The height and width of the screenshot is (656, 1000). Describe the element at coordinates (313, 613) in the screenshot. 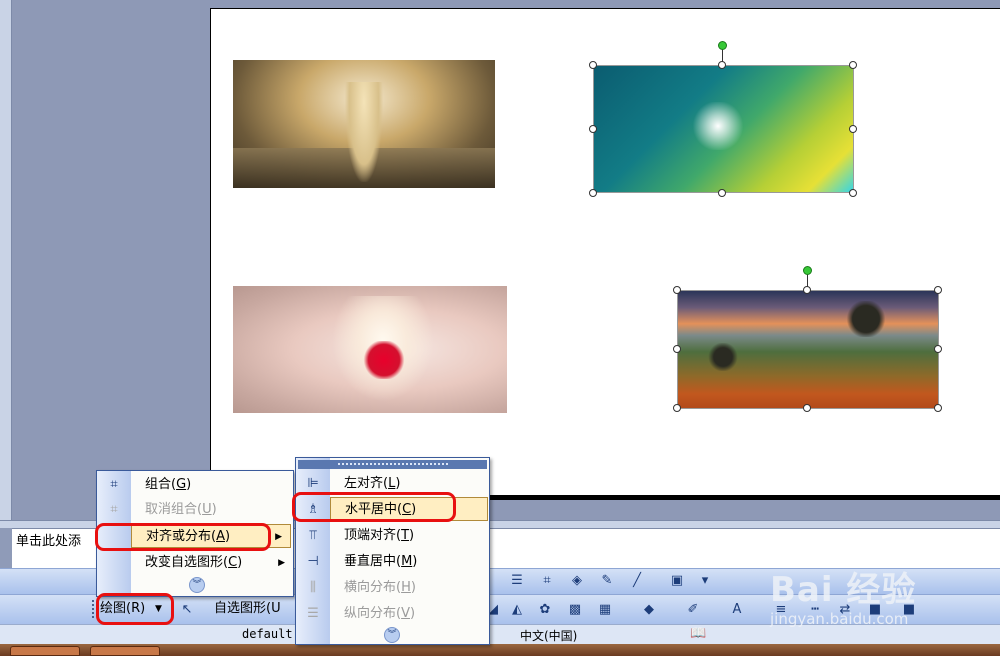

I see `distribute-vertical-icon: ☰` at that location.